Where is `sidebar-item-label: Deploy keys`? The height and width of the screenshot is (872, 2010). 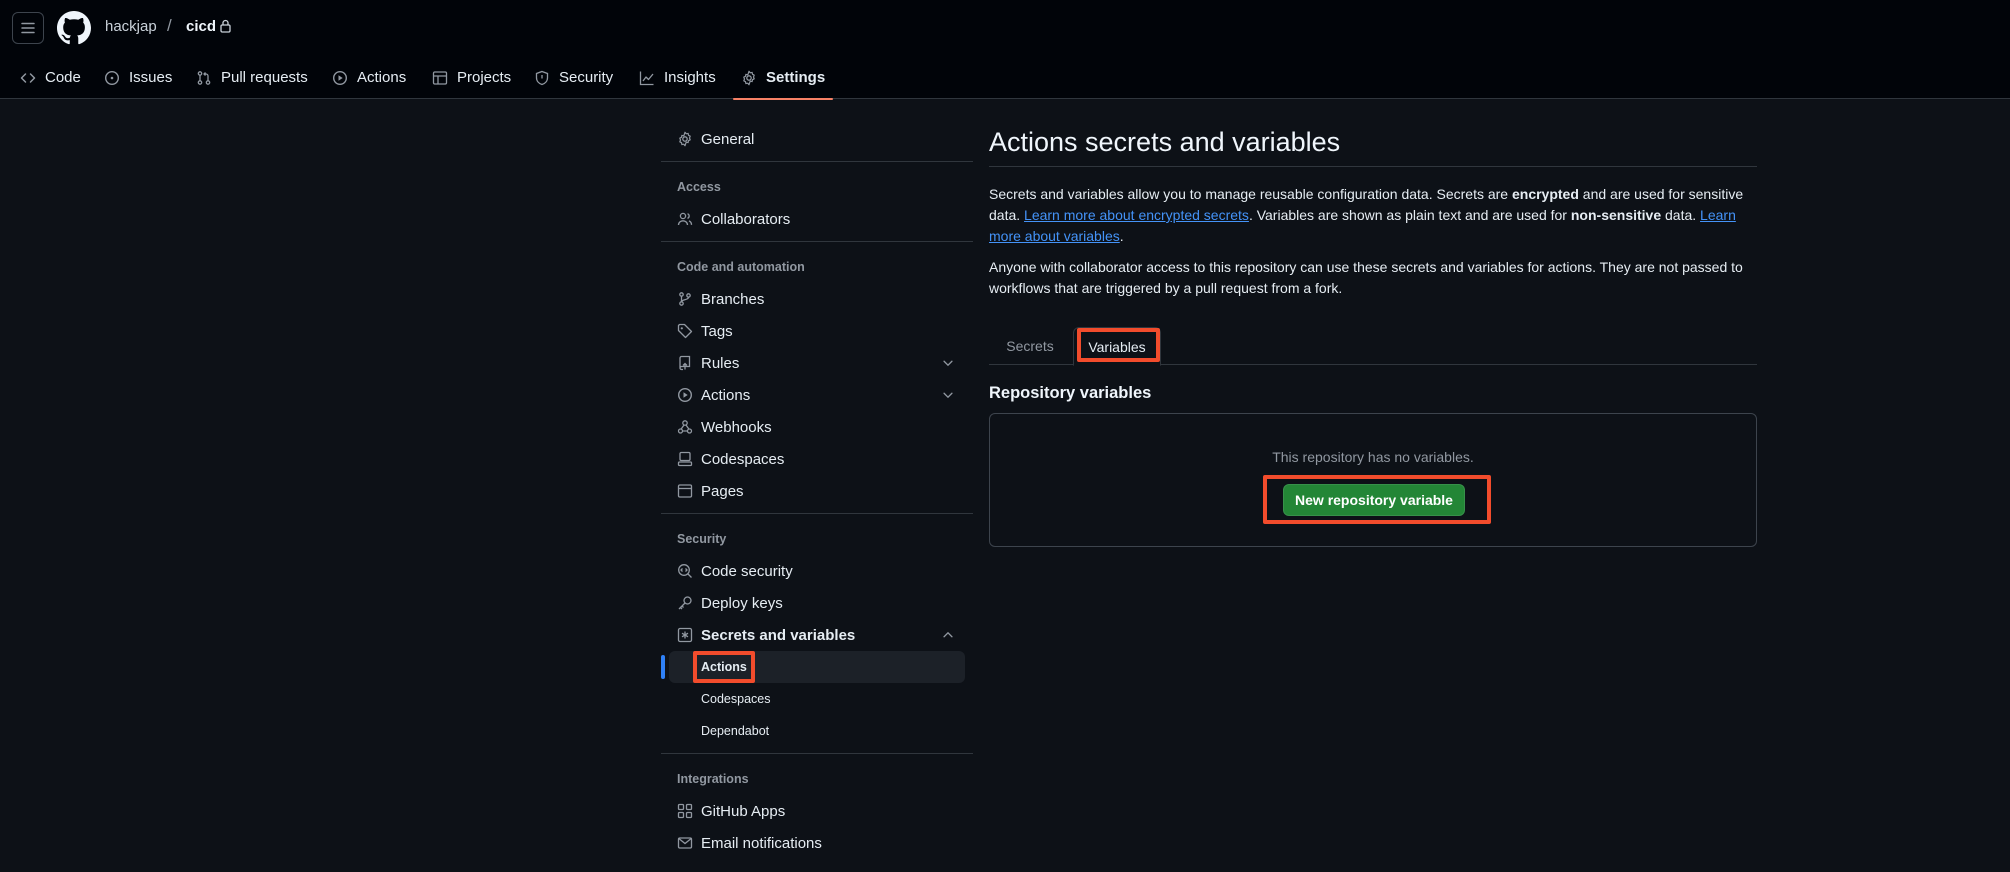
sidebar-item-label: Deploy keys is located at coordinates (742, 603).